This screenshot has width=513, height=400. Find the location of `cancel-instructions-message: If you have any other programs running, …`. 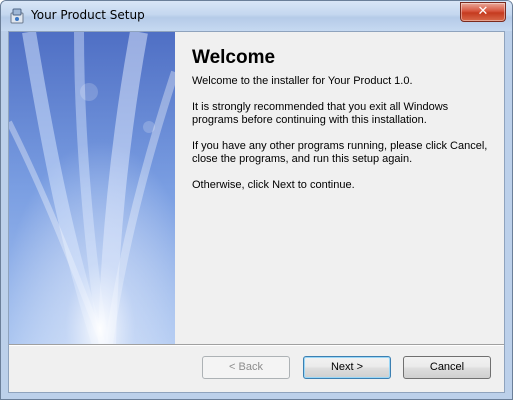

cancel-instructions-message: If you have any other programs running, … is located at coordinates (340, 152).